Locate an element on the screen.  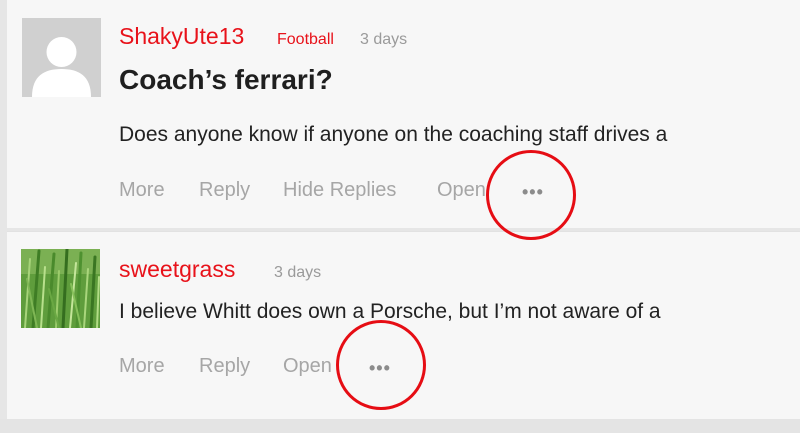
grass-avatar is located at coordinates (60, 288).